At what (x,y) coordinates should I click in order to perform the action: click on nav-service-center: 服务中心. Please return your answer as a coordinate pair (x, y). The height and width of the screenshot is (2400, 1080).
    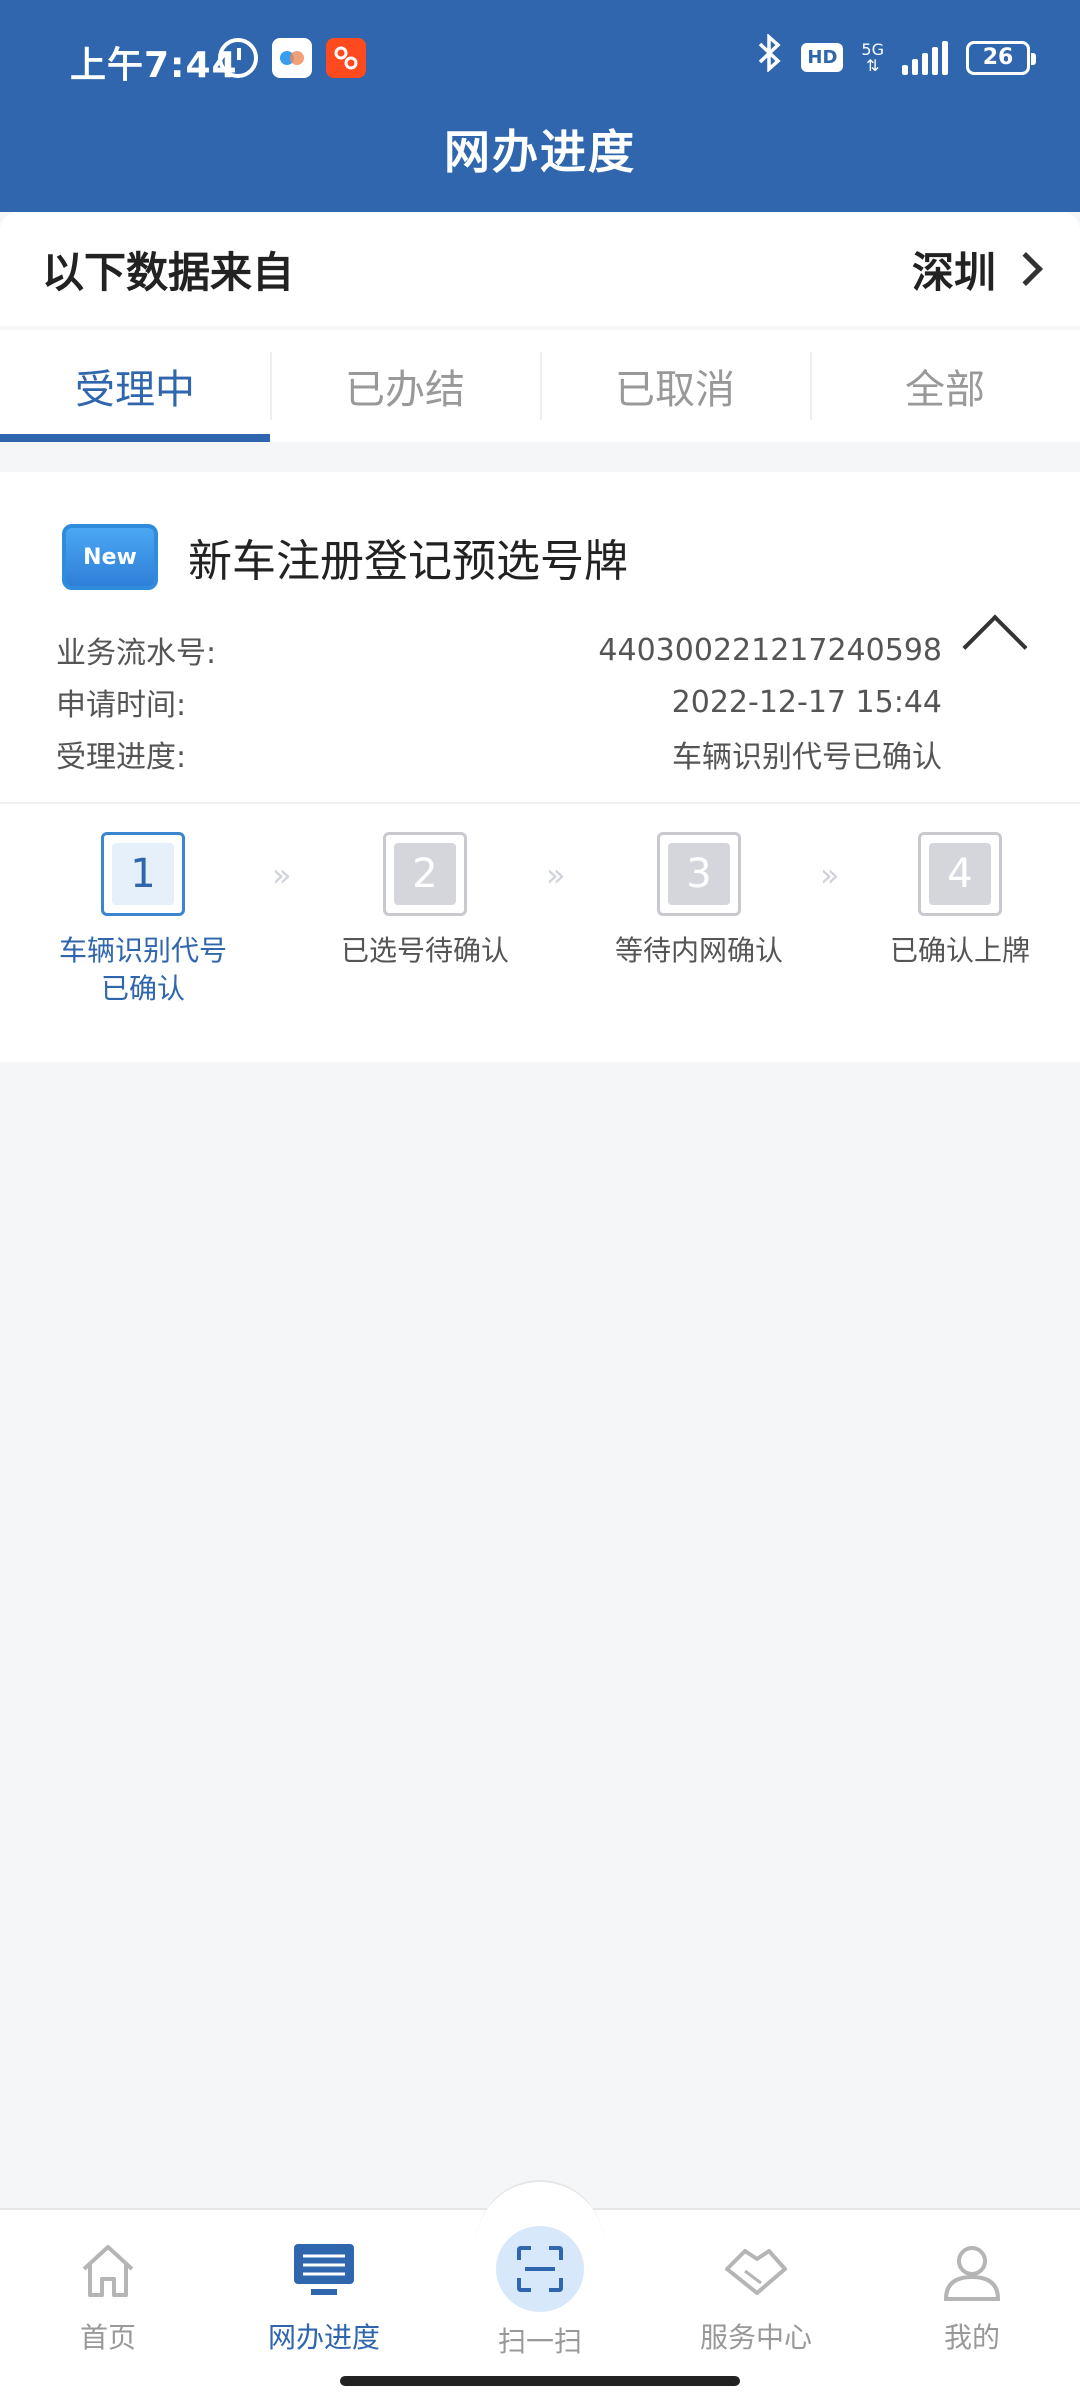
    Looking at the image, I should click on (756, 2285).